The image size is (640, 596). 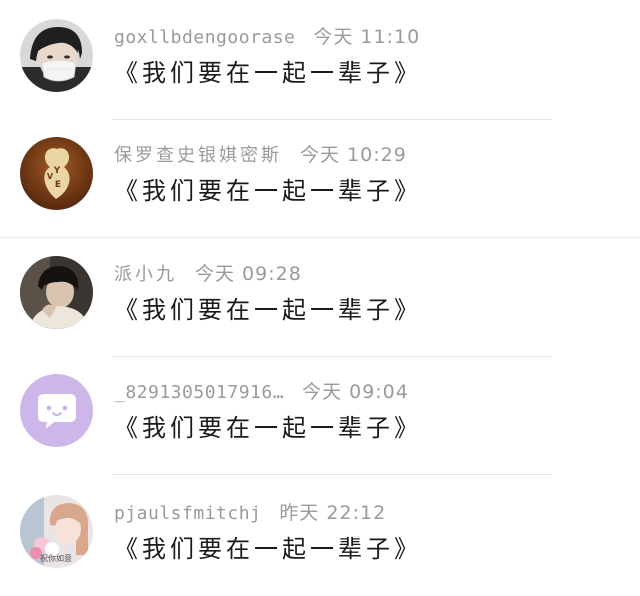 What do you see at coordinates (355, 392) in the screenshot?
I see `message-time: 今天 09:04` at bounding box center [355, 392].